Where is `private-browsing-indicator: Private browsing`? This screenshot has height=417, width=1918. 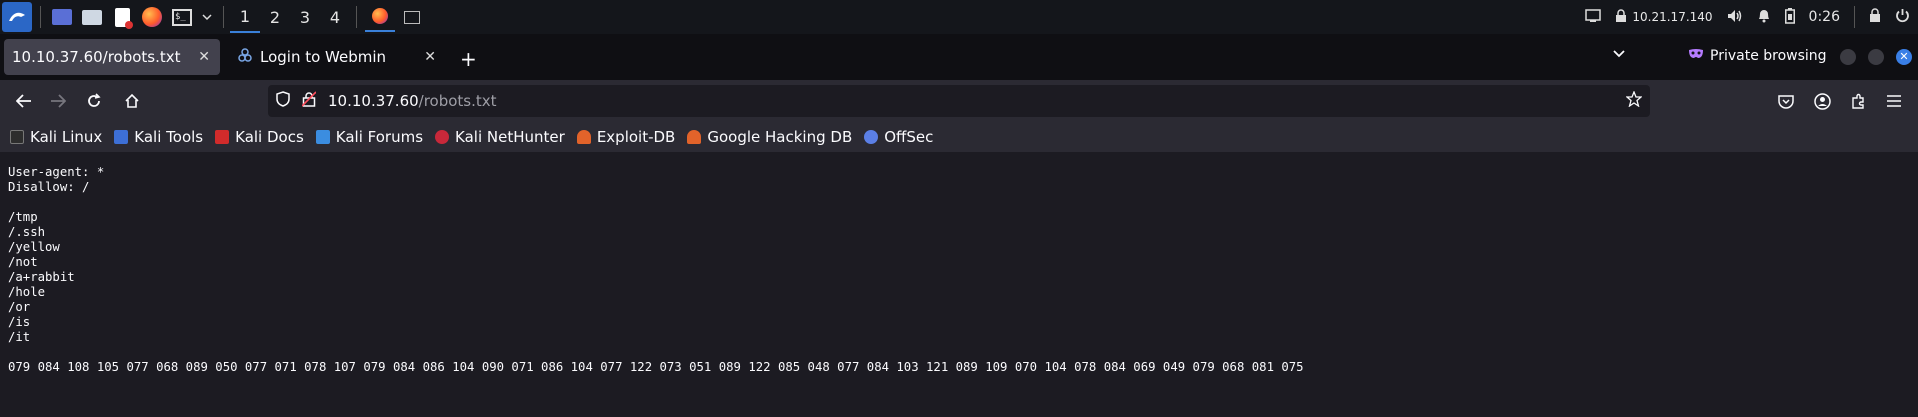
private-browsing-indicator: Private browsing is located at coordinates (1757, 56).